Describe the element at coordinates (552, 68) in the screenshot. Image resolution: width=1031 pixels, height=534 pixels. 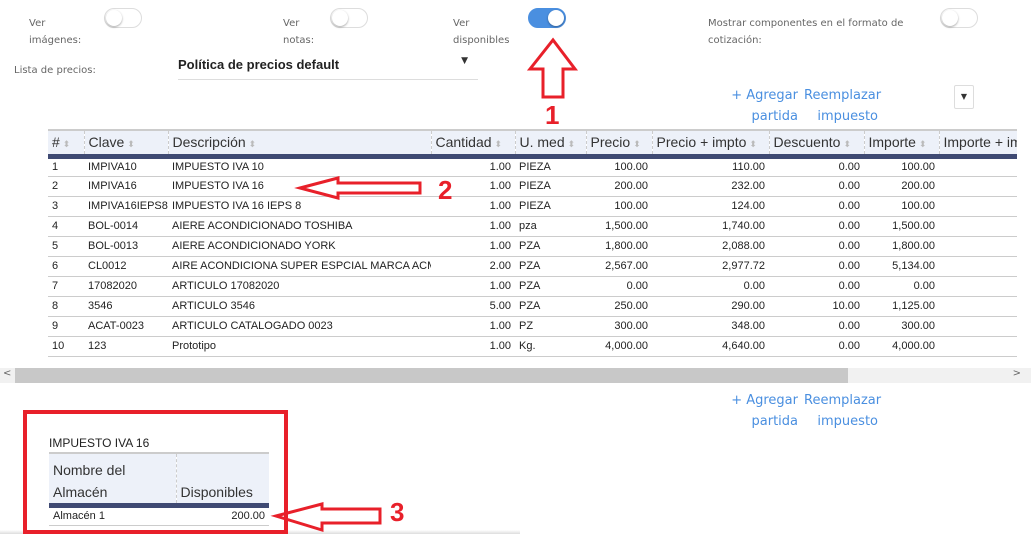
I see `arrow-up-annotation` at that location.